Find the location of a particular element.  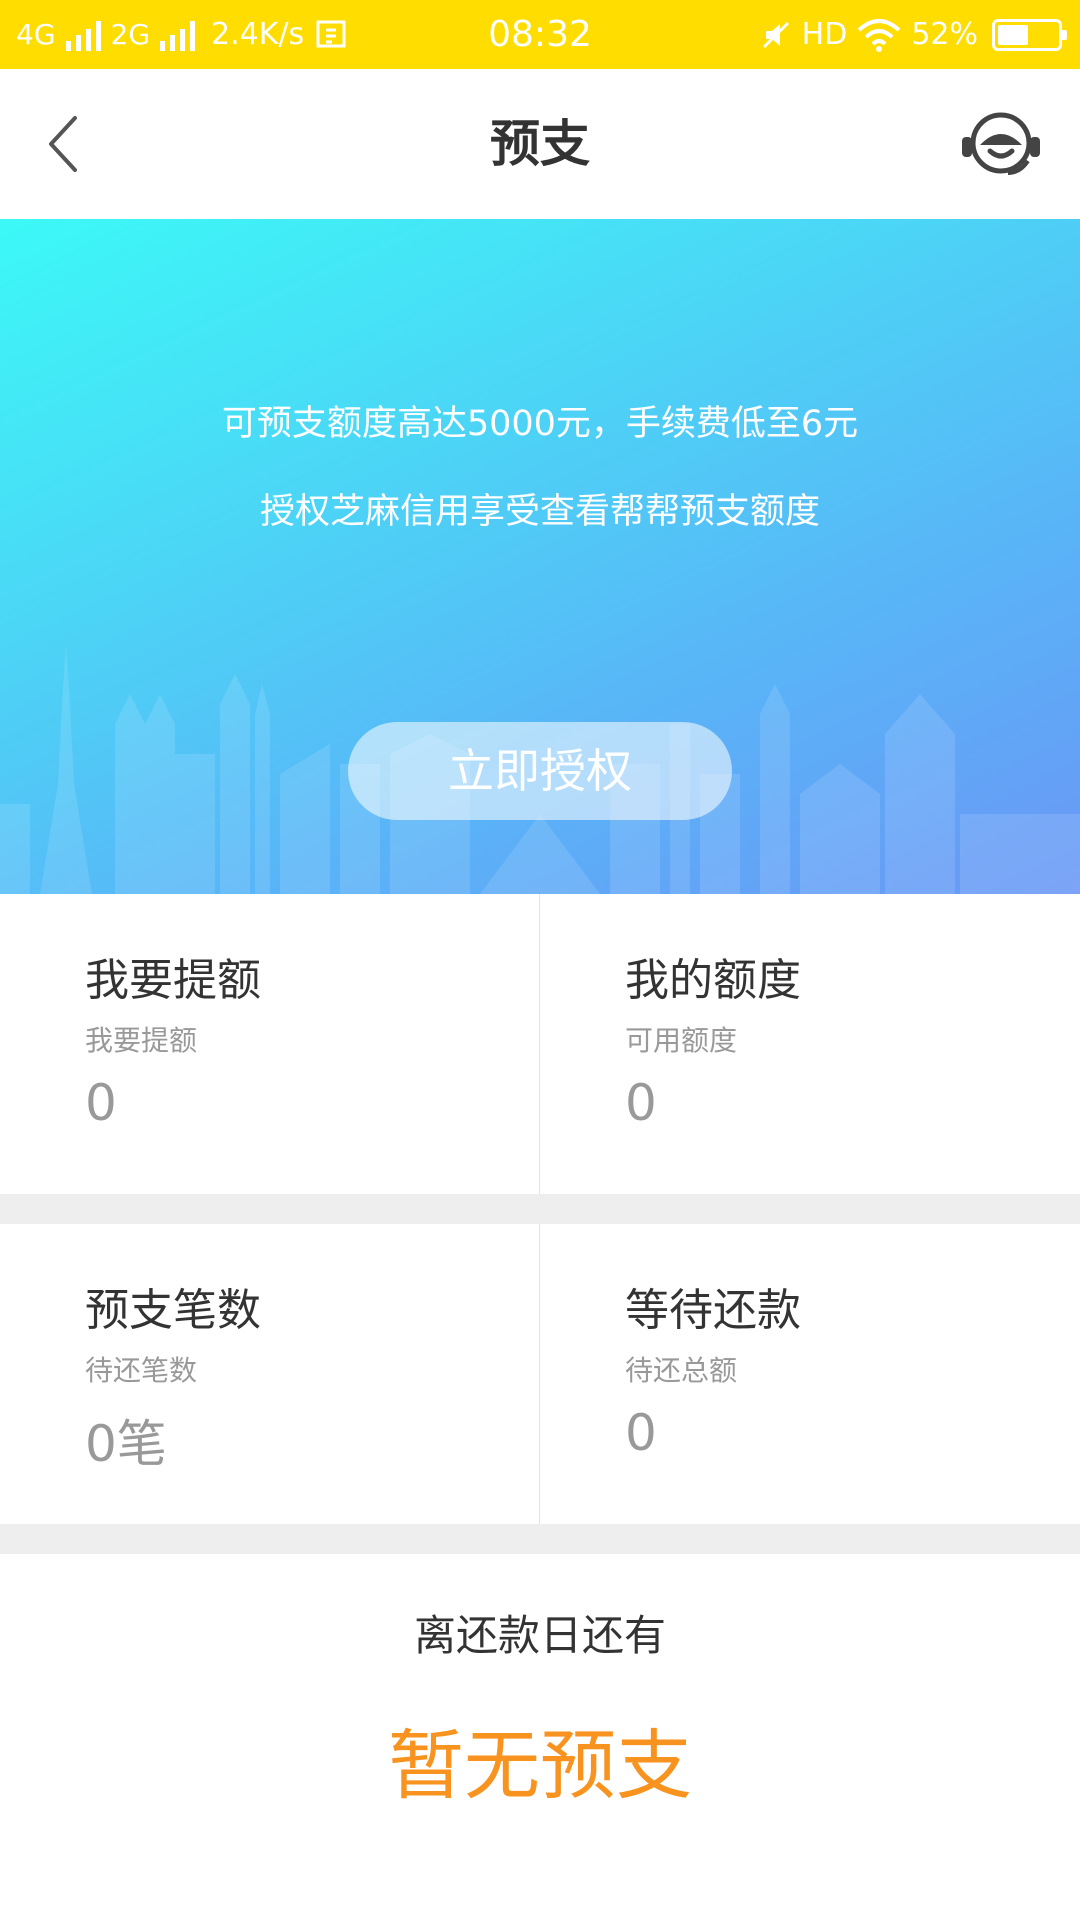

network-2g-label: 2G is located at coordinates (130, 34).